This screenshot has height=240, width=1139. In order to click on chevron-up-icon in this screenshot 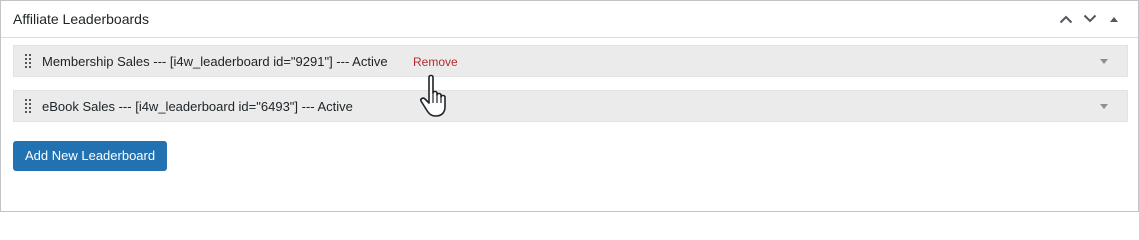, I will do `click(1066, 19)`.